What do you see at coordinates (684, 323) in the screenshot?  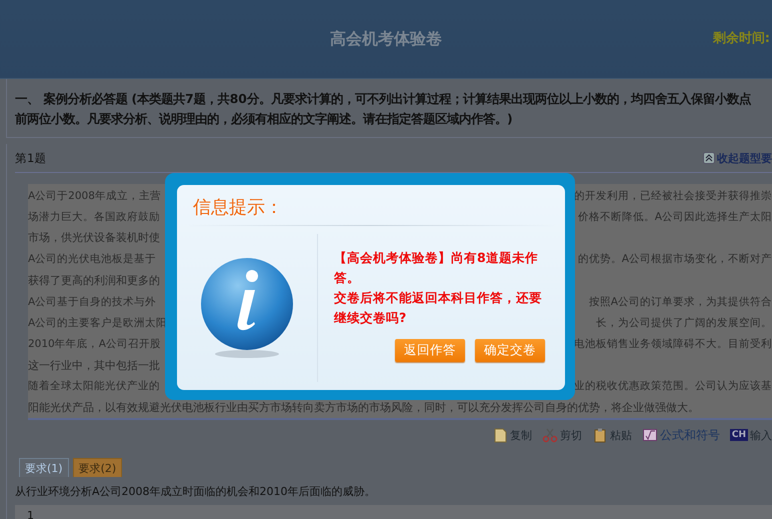 I see `passage-text: 长，为公司提供了广阔的发展空间。` at bounding box center [684, 323].